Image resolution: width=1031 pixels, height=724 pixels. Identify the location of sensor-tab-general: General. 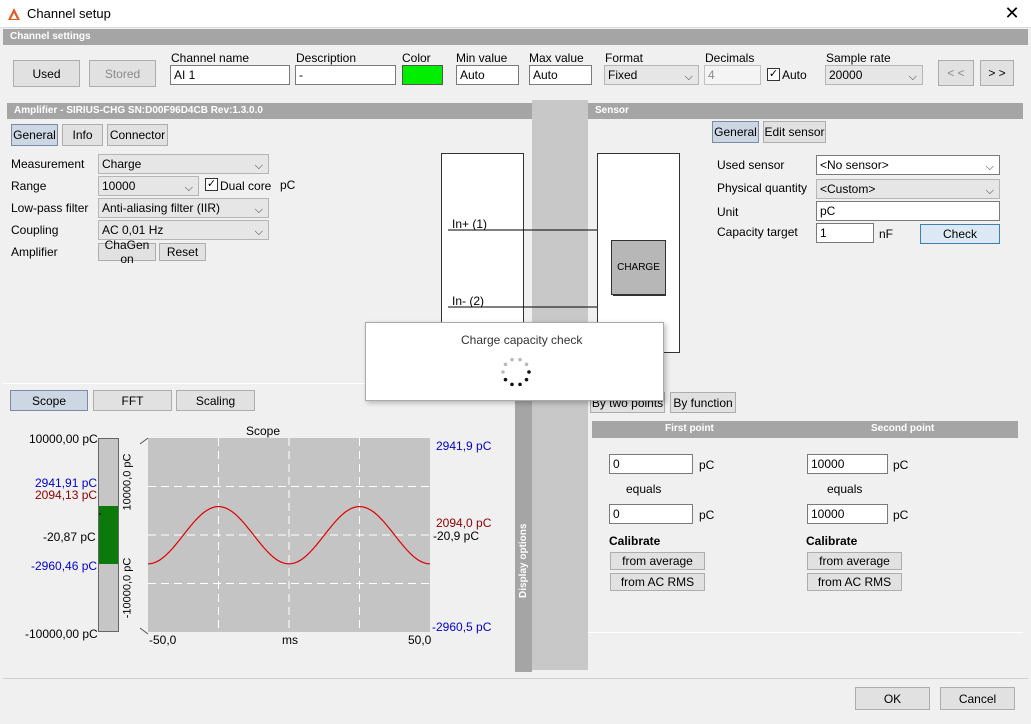
(735, 132).